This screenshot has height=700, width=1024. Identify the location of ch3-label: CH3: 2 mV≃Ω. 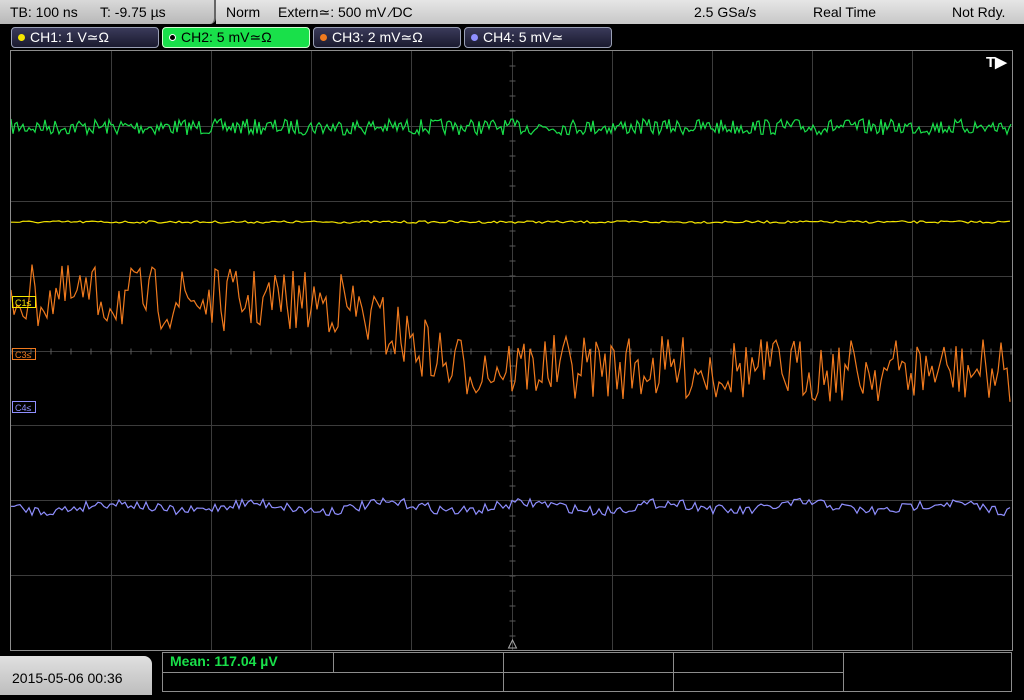
(377, 37).